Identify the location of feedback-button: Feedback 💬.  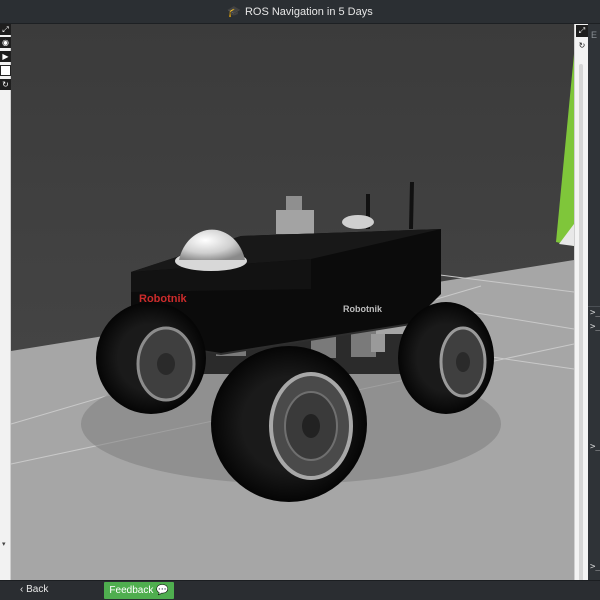
(139, 590).